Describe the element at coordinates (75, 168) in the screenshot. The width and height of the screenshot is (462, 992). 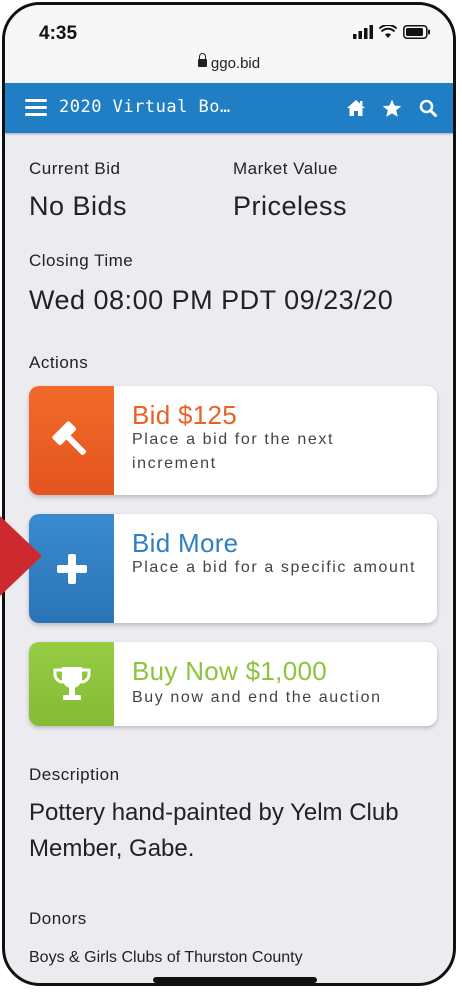
I see `current-bid-label: Current Bid` at that location.